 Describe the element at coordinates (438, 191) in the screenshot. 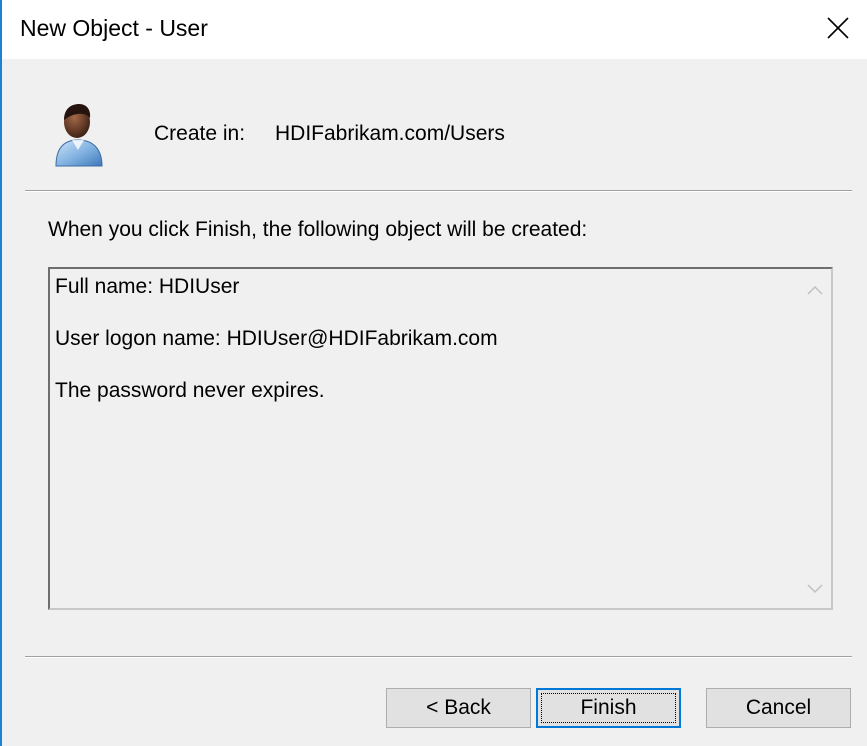

I see `header-divider` at that location.